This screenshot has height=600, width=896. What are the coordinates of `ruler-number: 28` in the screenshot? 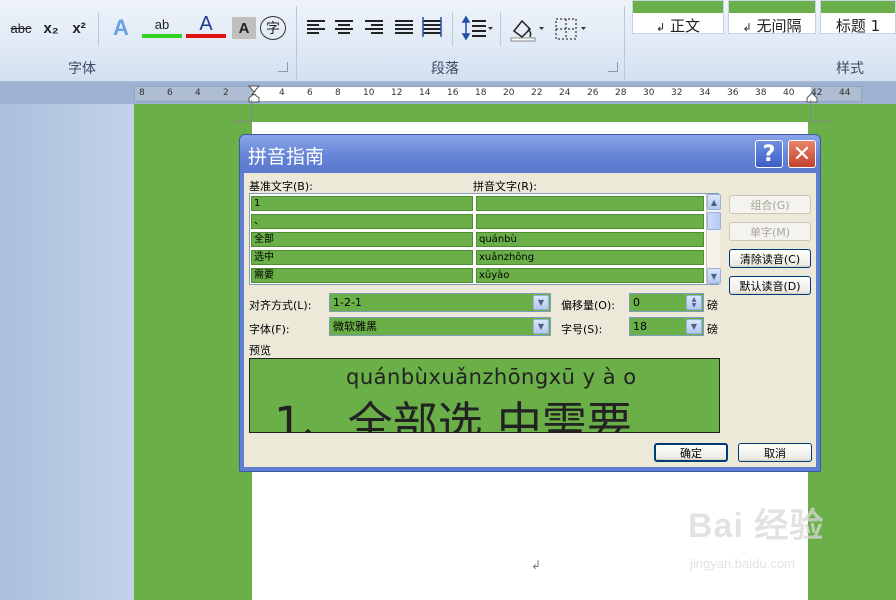 It's located at (621, 93).